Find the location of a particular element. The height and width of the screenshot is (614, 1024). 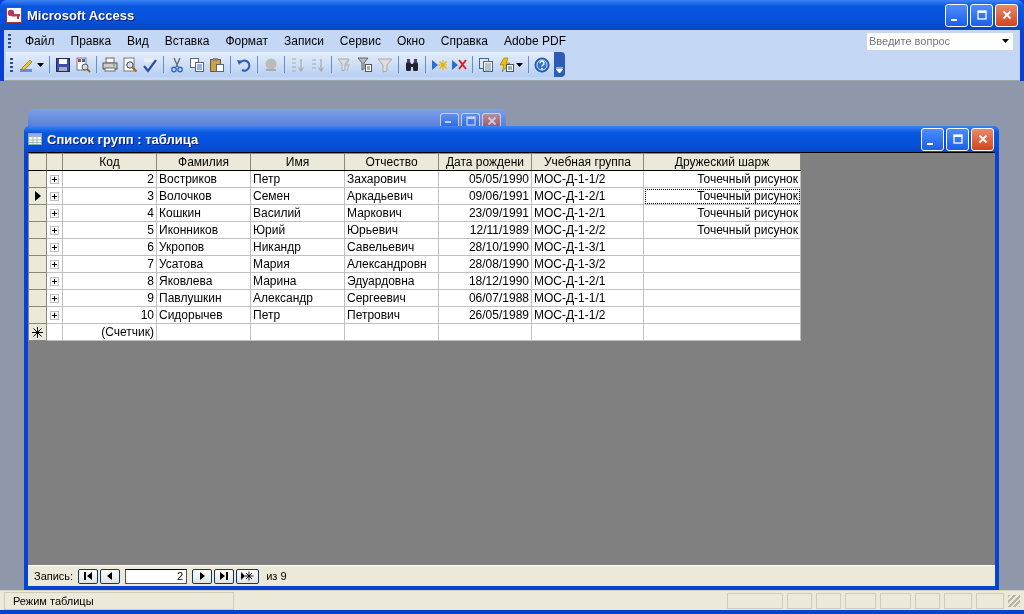

table-cell: Яковлева is located at coordinates (203, 281).